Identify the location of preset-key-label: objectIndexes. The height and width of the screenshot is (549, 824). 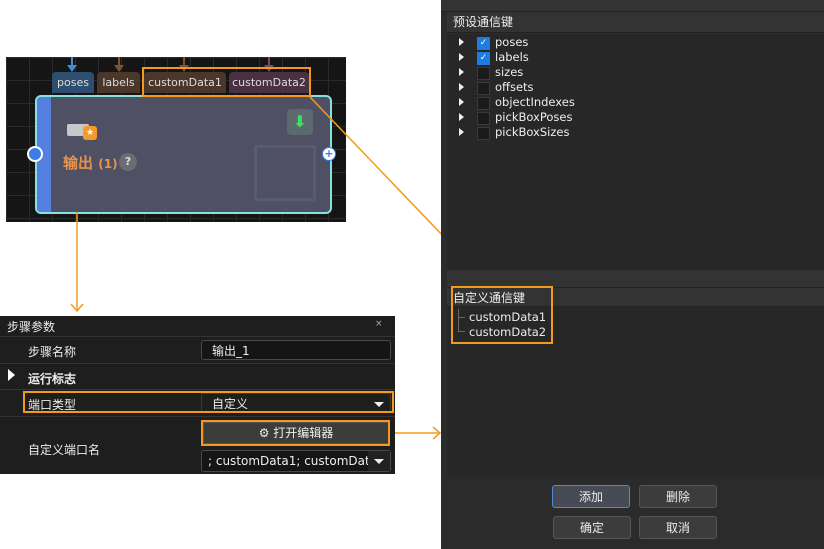
(535, 102).